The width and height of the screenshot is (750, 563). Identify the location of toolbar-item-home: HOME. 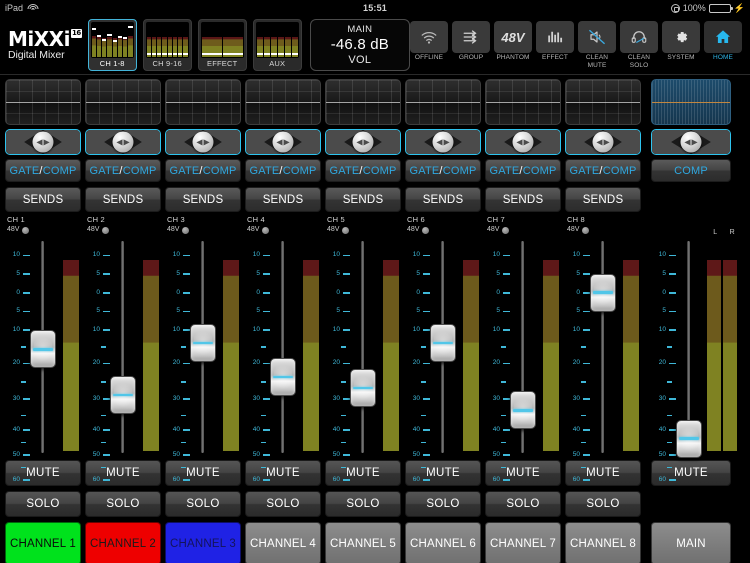
(723, 45).